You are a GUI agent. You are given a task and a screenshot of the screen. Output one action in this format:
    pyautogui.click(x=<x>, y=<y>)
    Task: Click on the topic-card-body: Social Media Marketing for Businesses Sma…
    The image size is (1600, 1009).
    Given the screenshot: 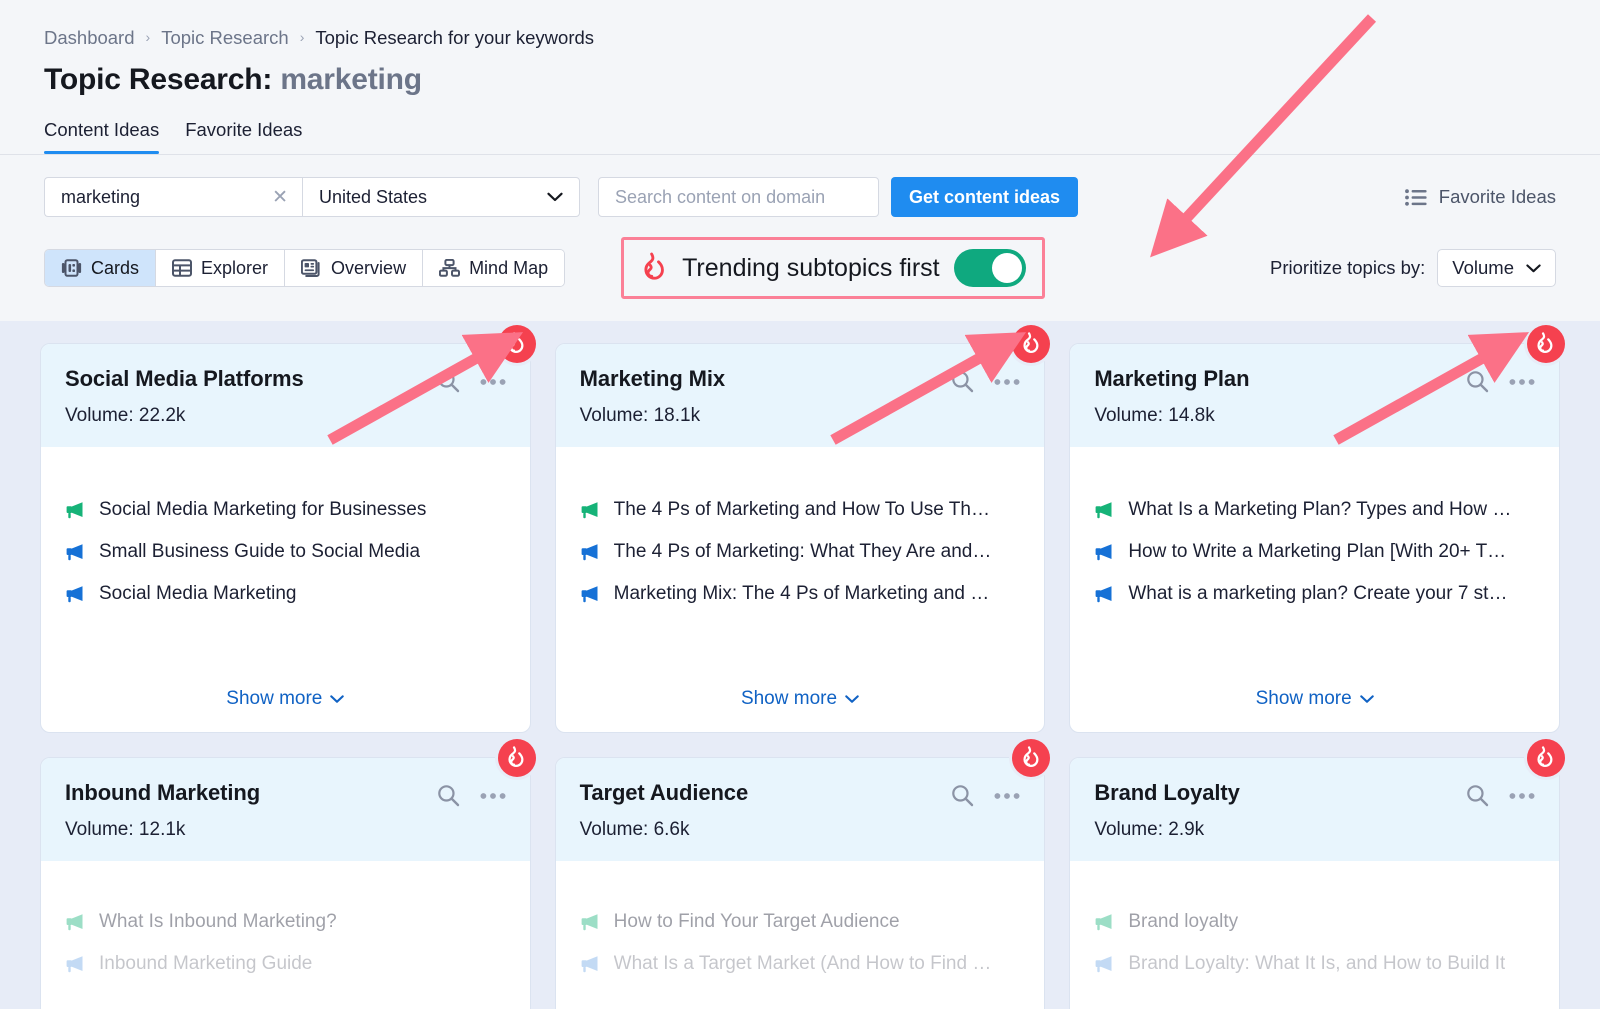 What is the action you would take?
    pyautogui.click(x=285, y=589)
    